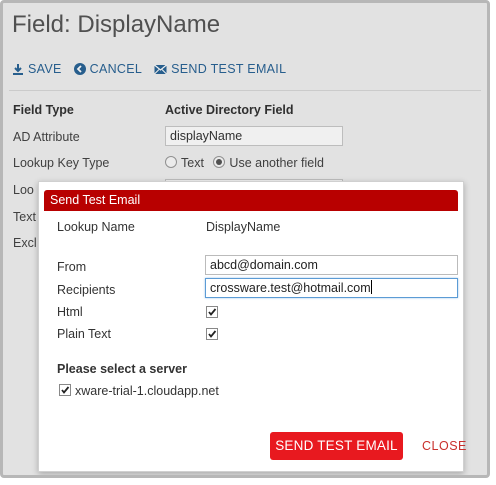  I want to click on recipients-input: crossware.test@hotmail.com, so click(331, 288).